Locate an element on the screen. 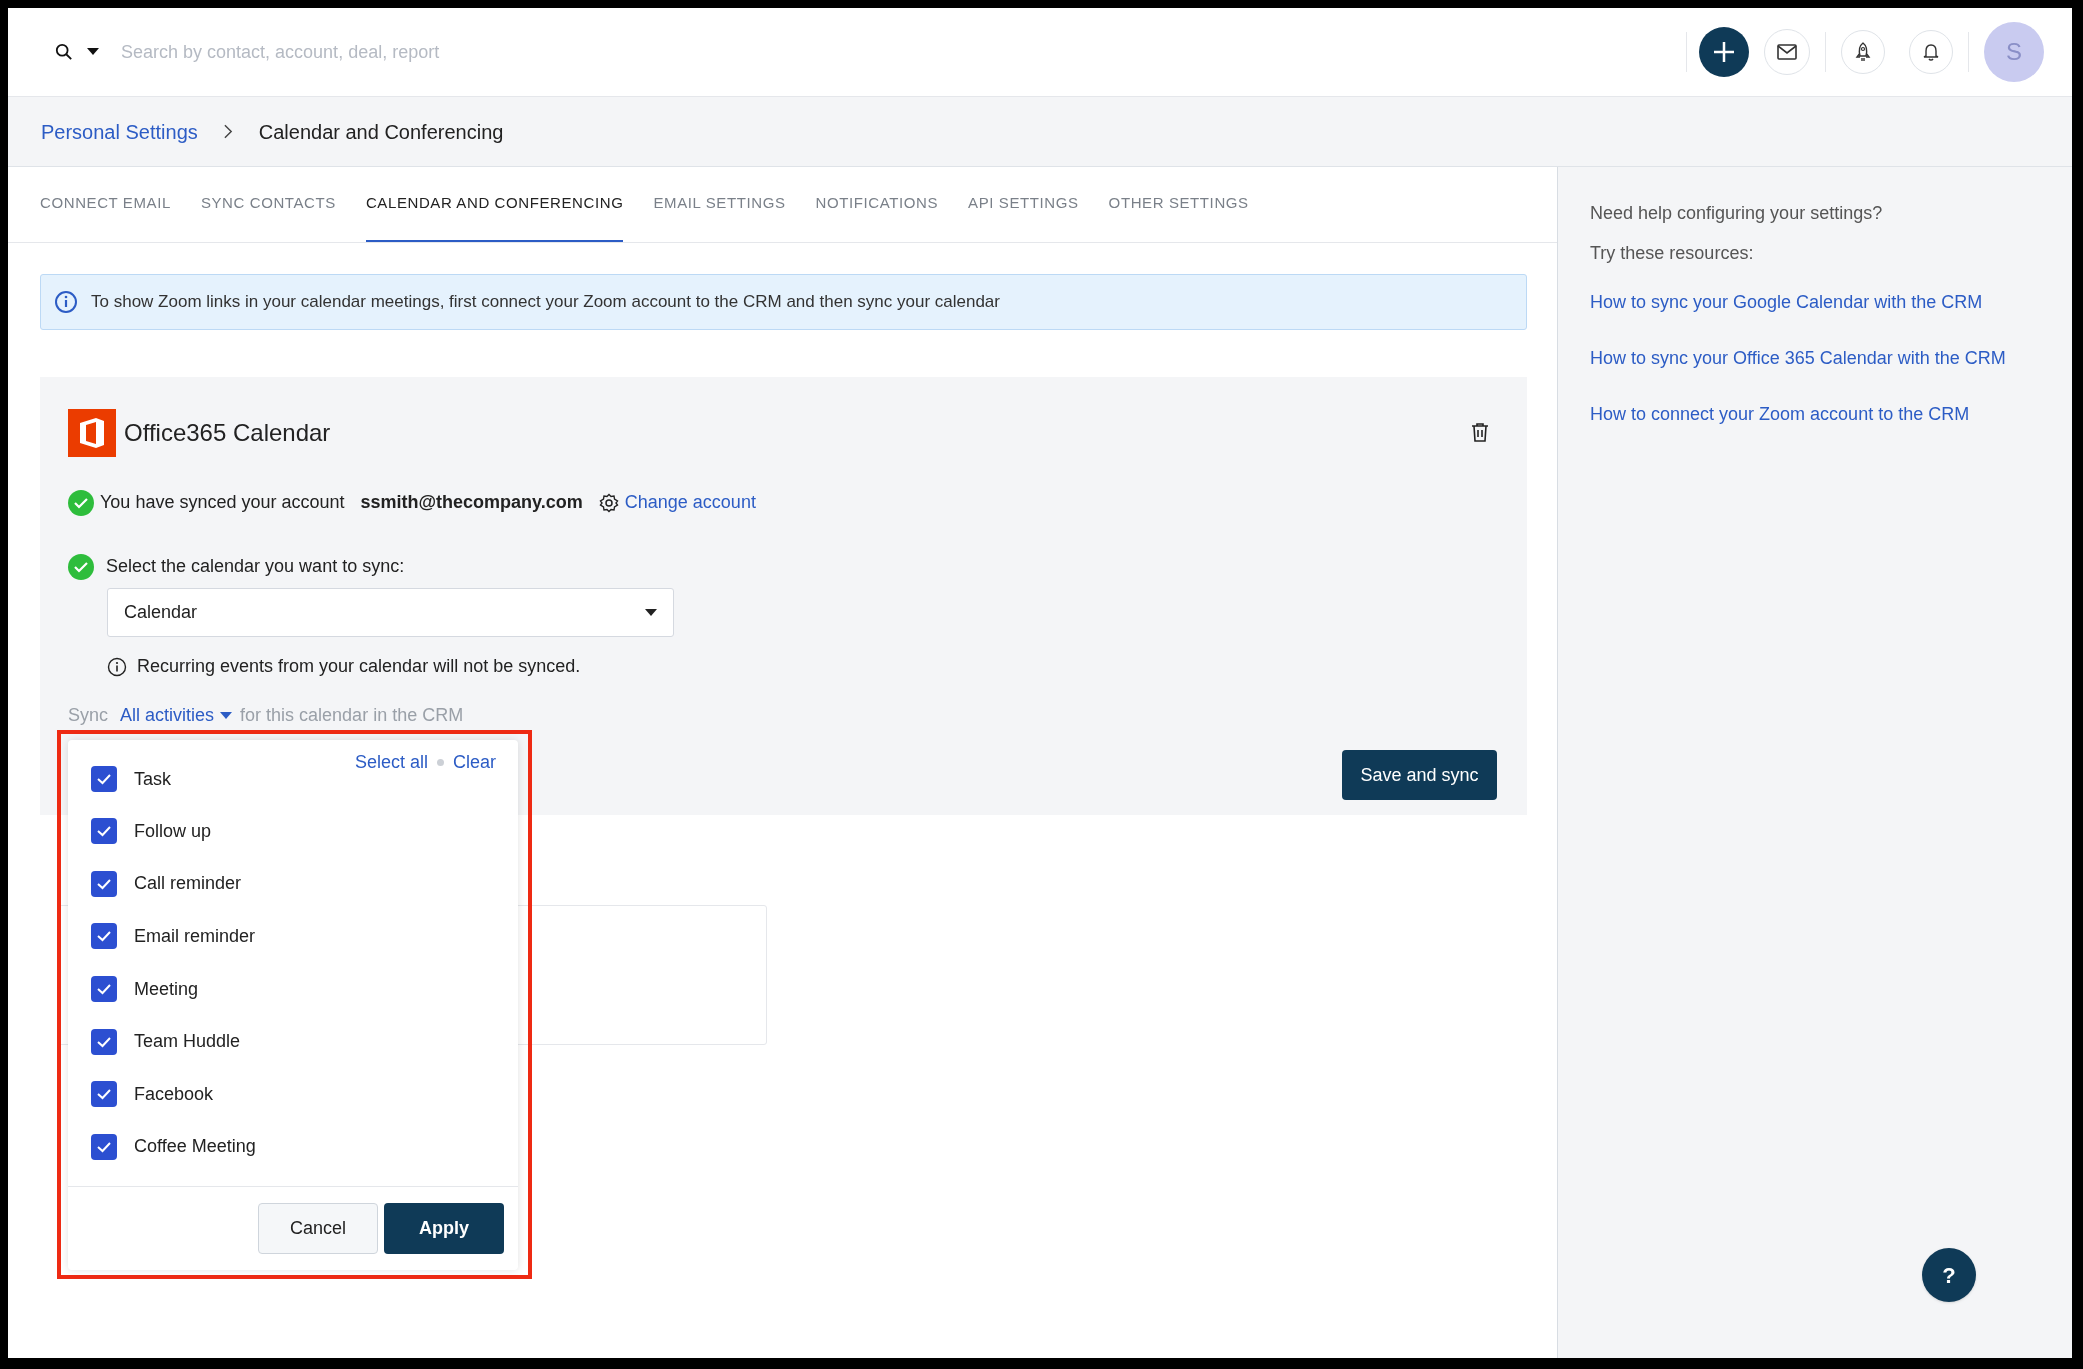 The width and height of the screenshot is (2083, 1369). breadcrumb-link: Personal Settings is located at coordinates (119, 131).